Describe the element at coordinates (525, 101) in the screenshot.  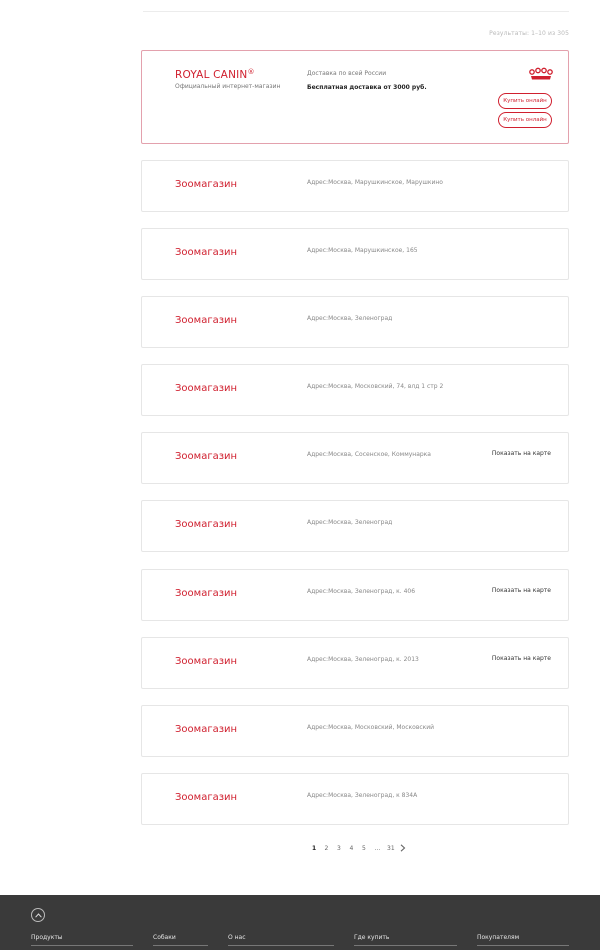
I see `buy-online-button: Купить онлайн` at that location.